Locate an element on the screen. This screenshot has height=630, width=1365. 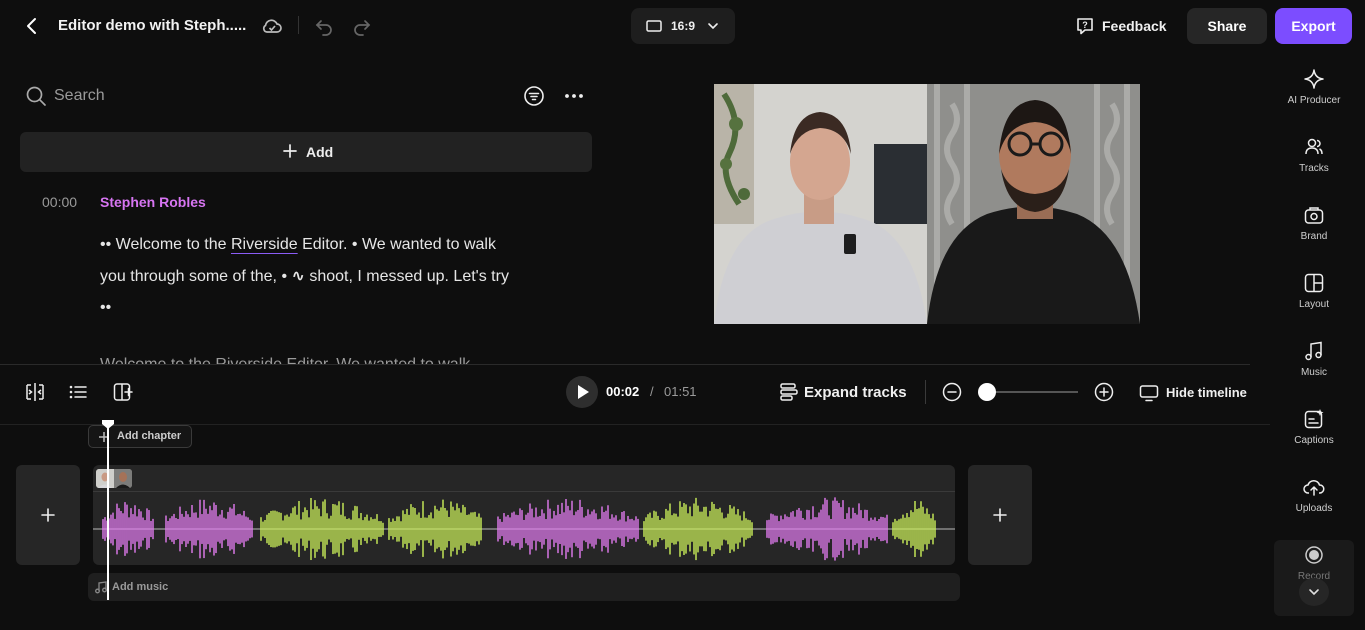
filter-icon is located at coordinates (534, 96).